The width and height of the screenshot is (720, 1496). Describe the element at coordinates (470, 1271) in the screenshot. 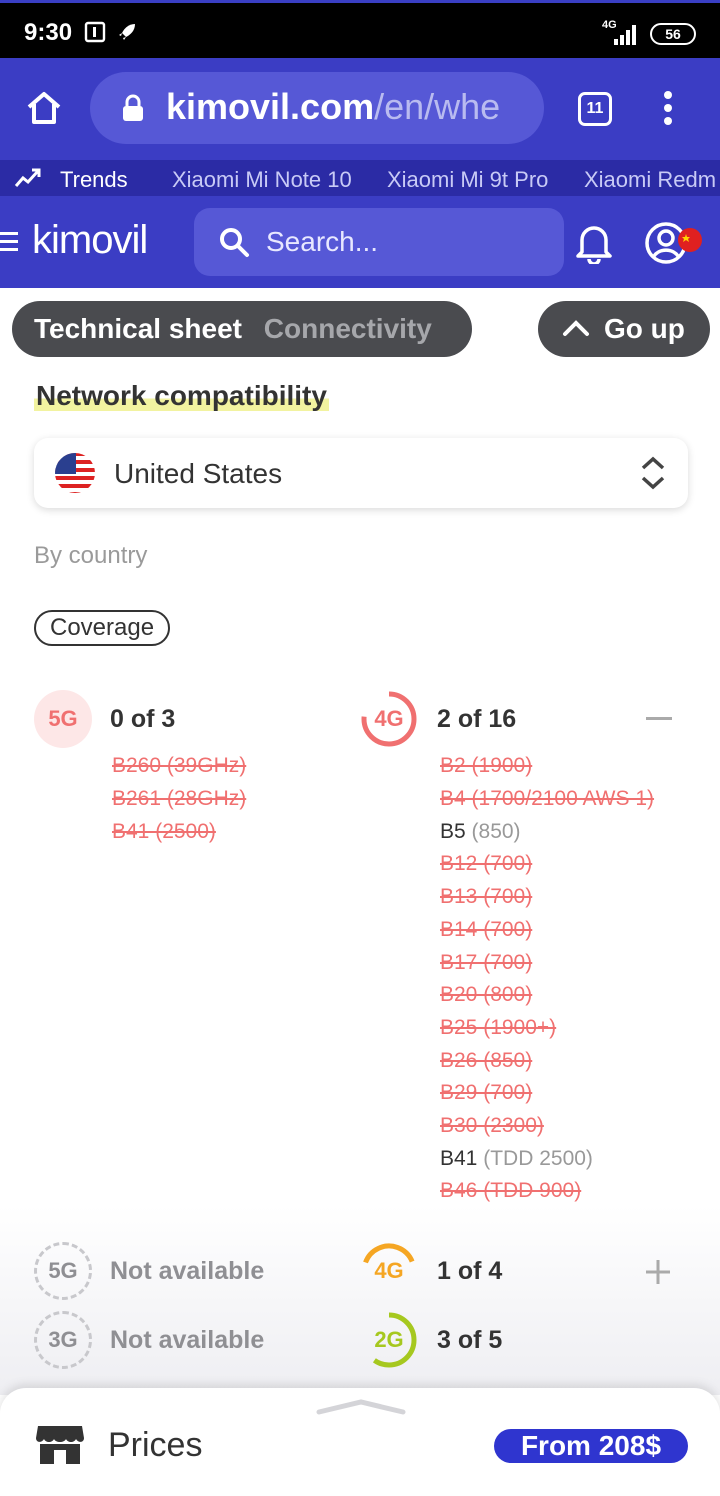

I see `4g-count: 1 of 4` at that location.